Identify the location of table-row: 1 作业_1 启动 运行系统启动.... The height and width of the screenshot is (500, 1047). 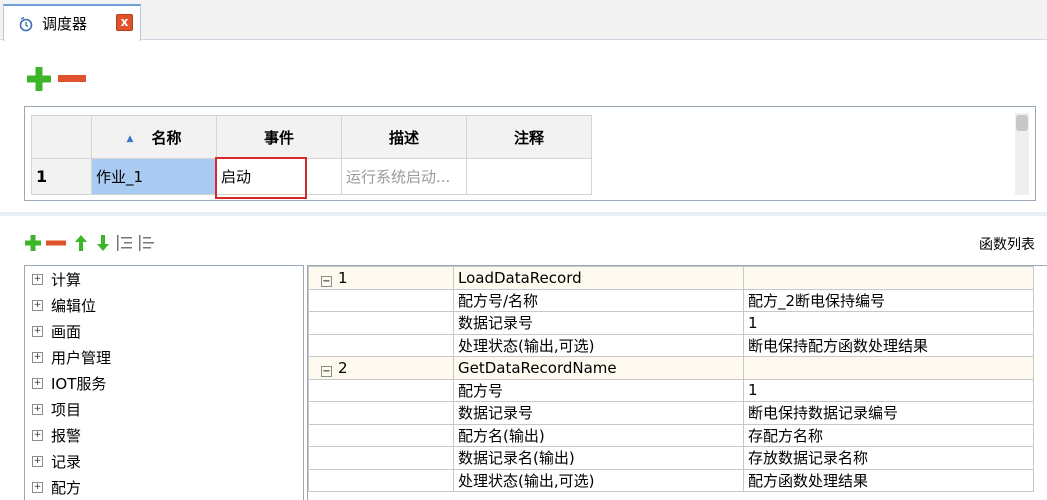
(311, 178).